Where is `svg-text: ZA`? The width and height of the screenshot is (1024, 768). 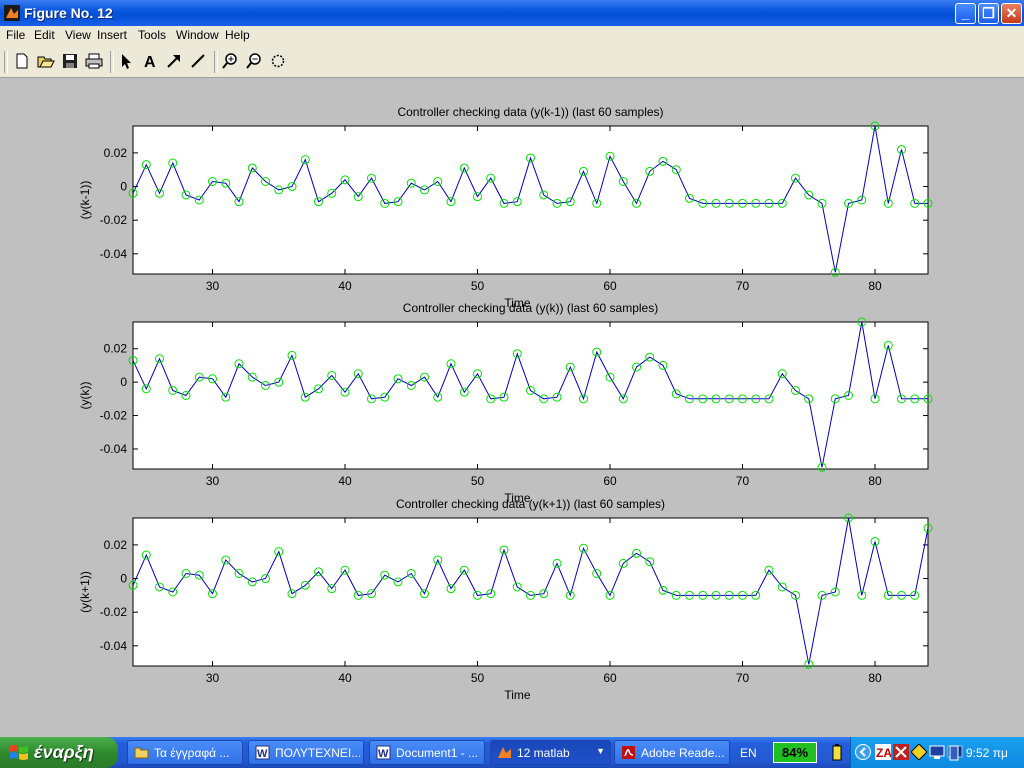
svg-text: ZA is located at coordinates (883, 753).